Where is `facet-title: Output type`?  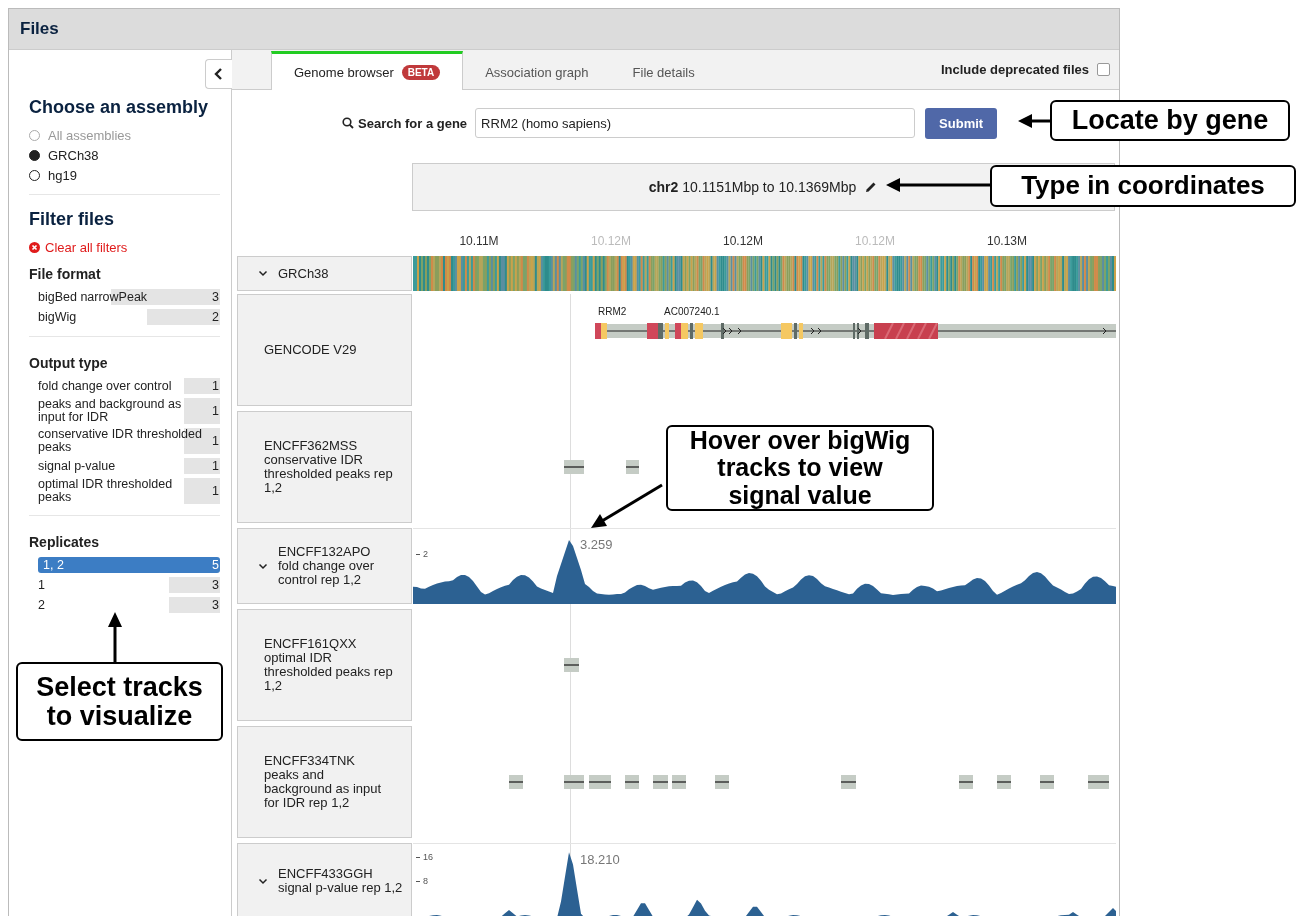 facet-title: Output type is located at coordinates (69, 363).